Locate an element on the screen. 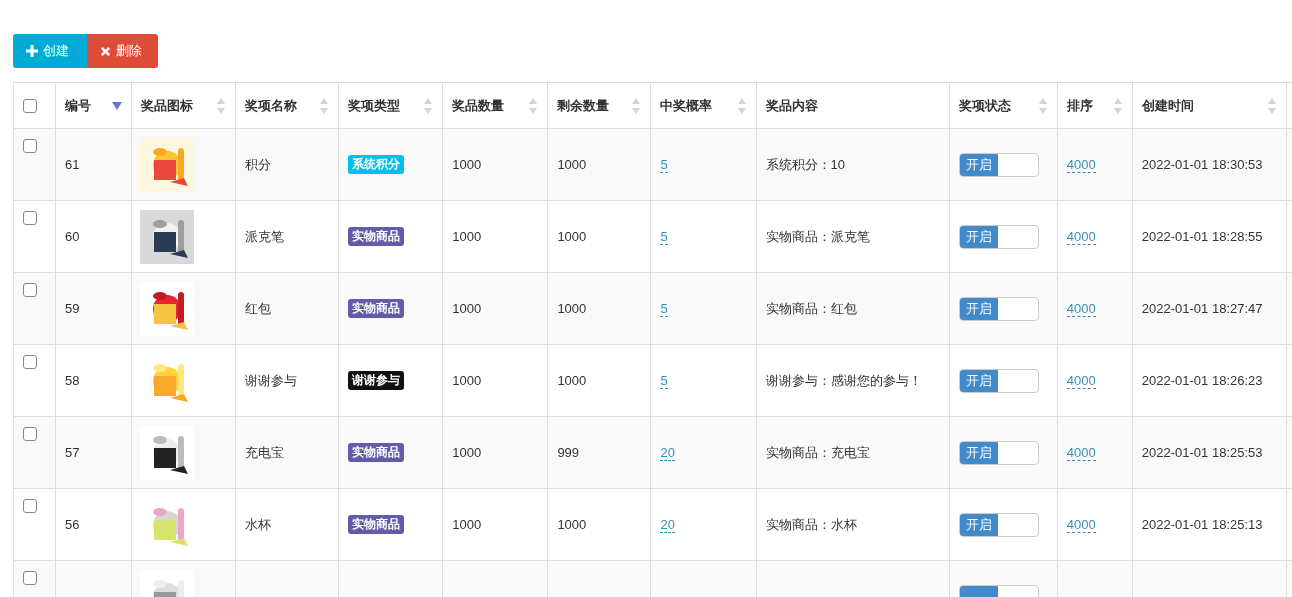 This screenshot has height=597, width=1292. table-cell: 实物商品：派克笔 is located at coordinates (817, 236).